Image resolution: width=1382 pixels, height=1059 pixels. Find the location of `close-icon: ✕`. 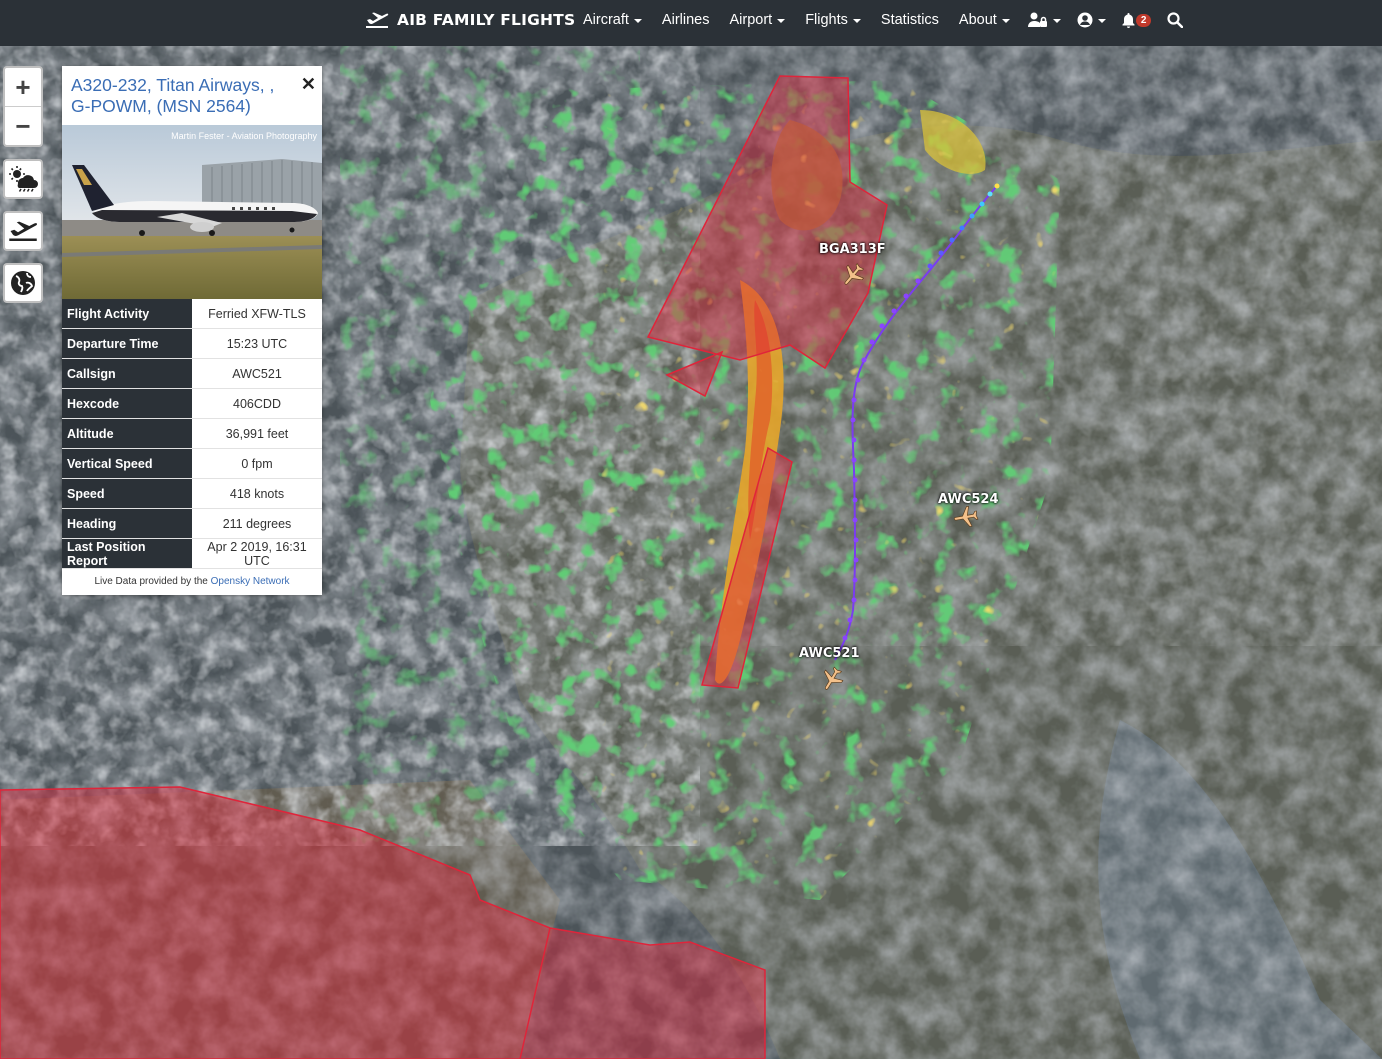

close-icon: ✕ is located at coordinates (308, 84).